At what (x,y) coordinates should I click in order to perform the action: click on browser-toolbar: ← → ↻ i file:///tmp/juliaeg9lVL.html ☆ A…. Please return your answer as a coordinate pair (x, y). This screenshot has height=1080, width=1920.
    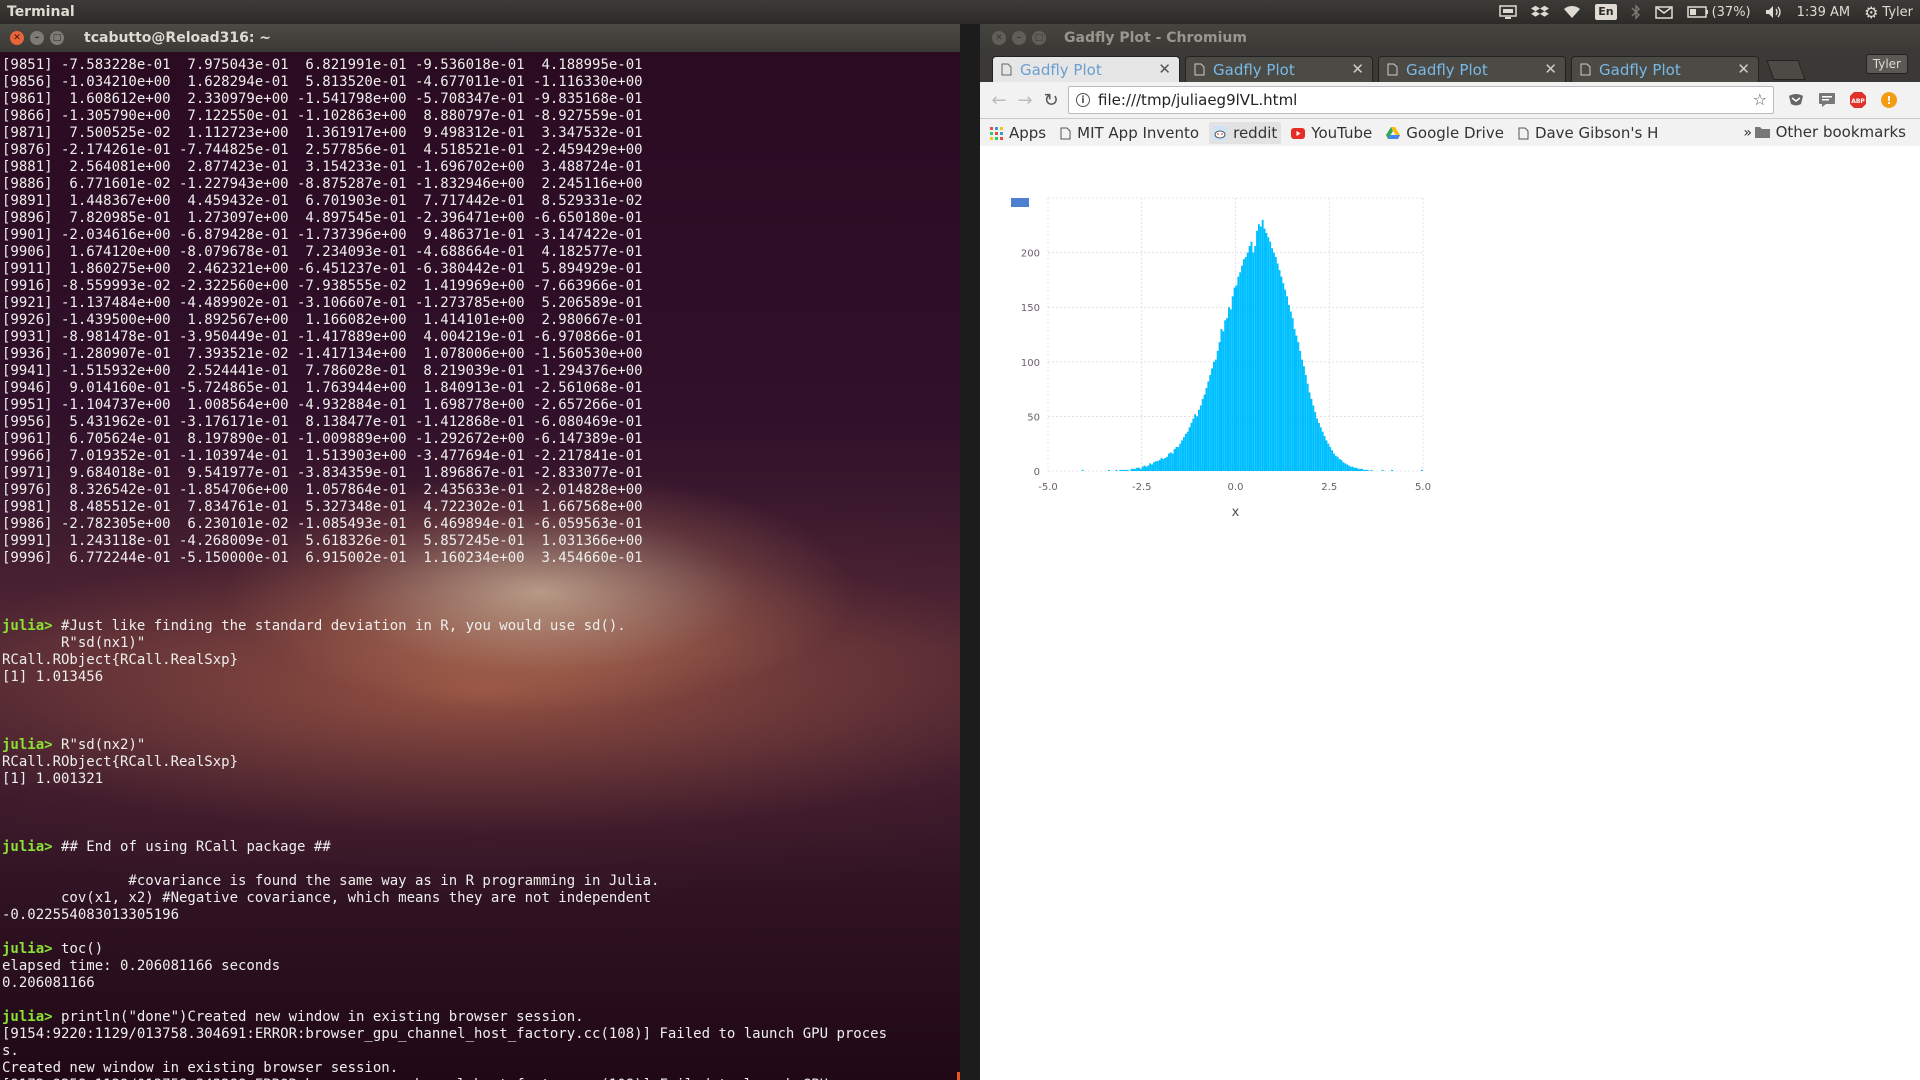
    Looking at the image, I should click on (1450, 100).